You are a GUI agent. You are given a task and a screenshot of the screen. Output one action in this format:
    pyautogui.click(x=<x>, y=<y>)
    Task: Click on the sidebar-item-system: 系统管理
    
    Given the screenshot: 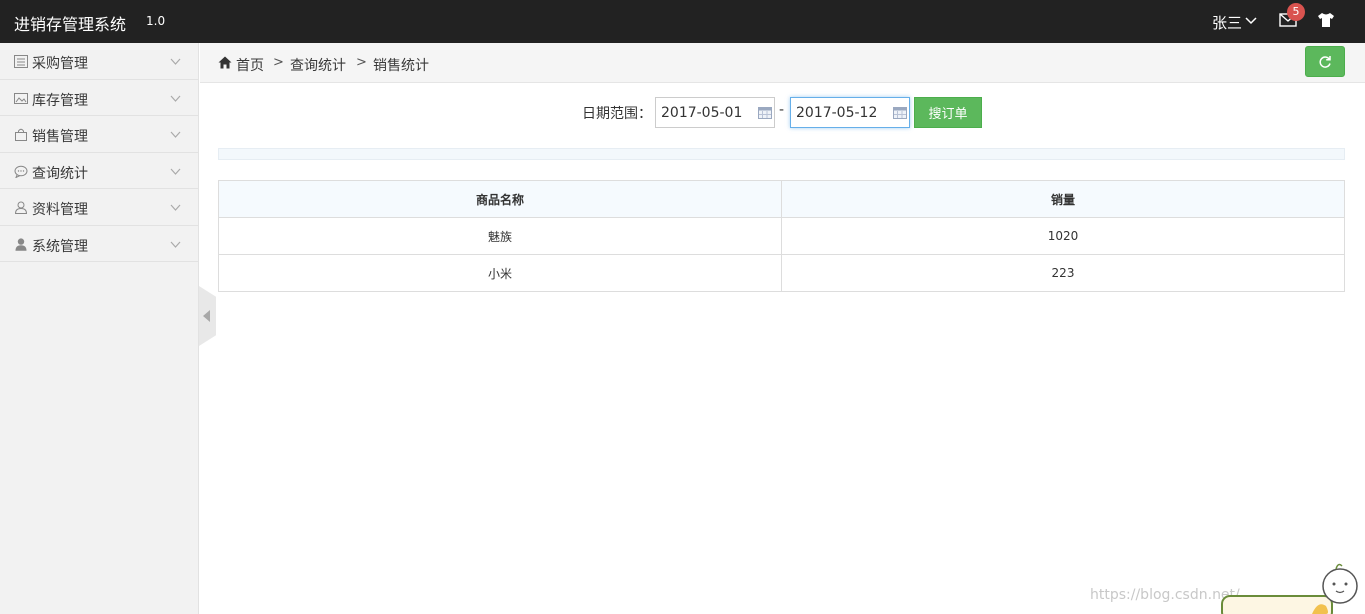 What is the action you would take?
    pyautogui.click(x=99, y=244)
    